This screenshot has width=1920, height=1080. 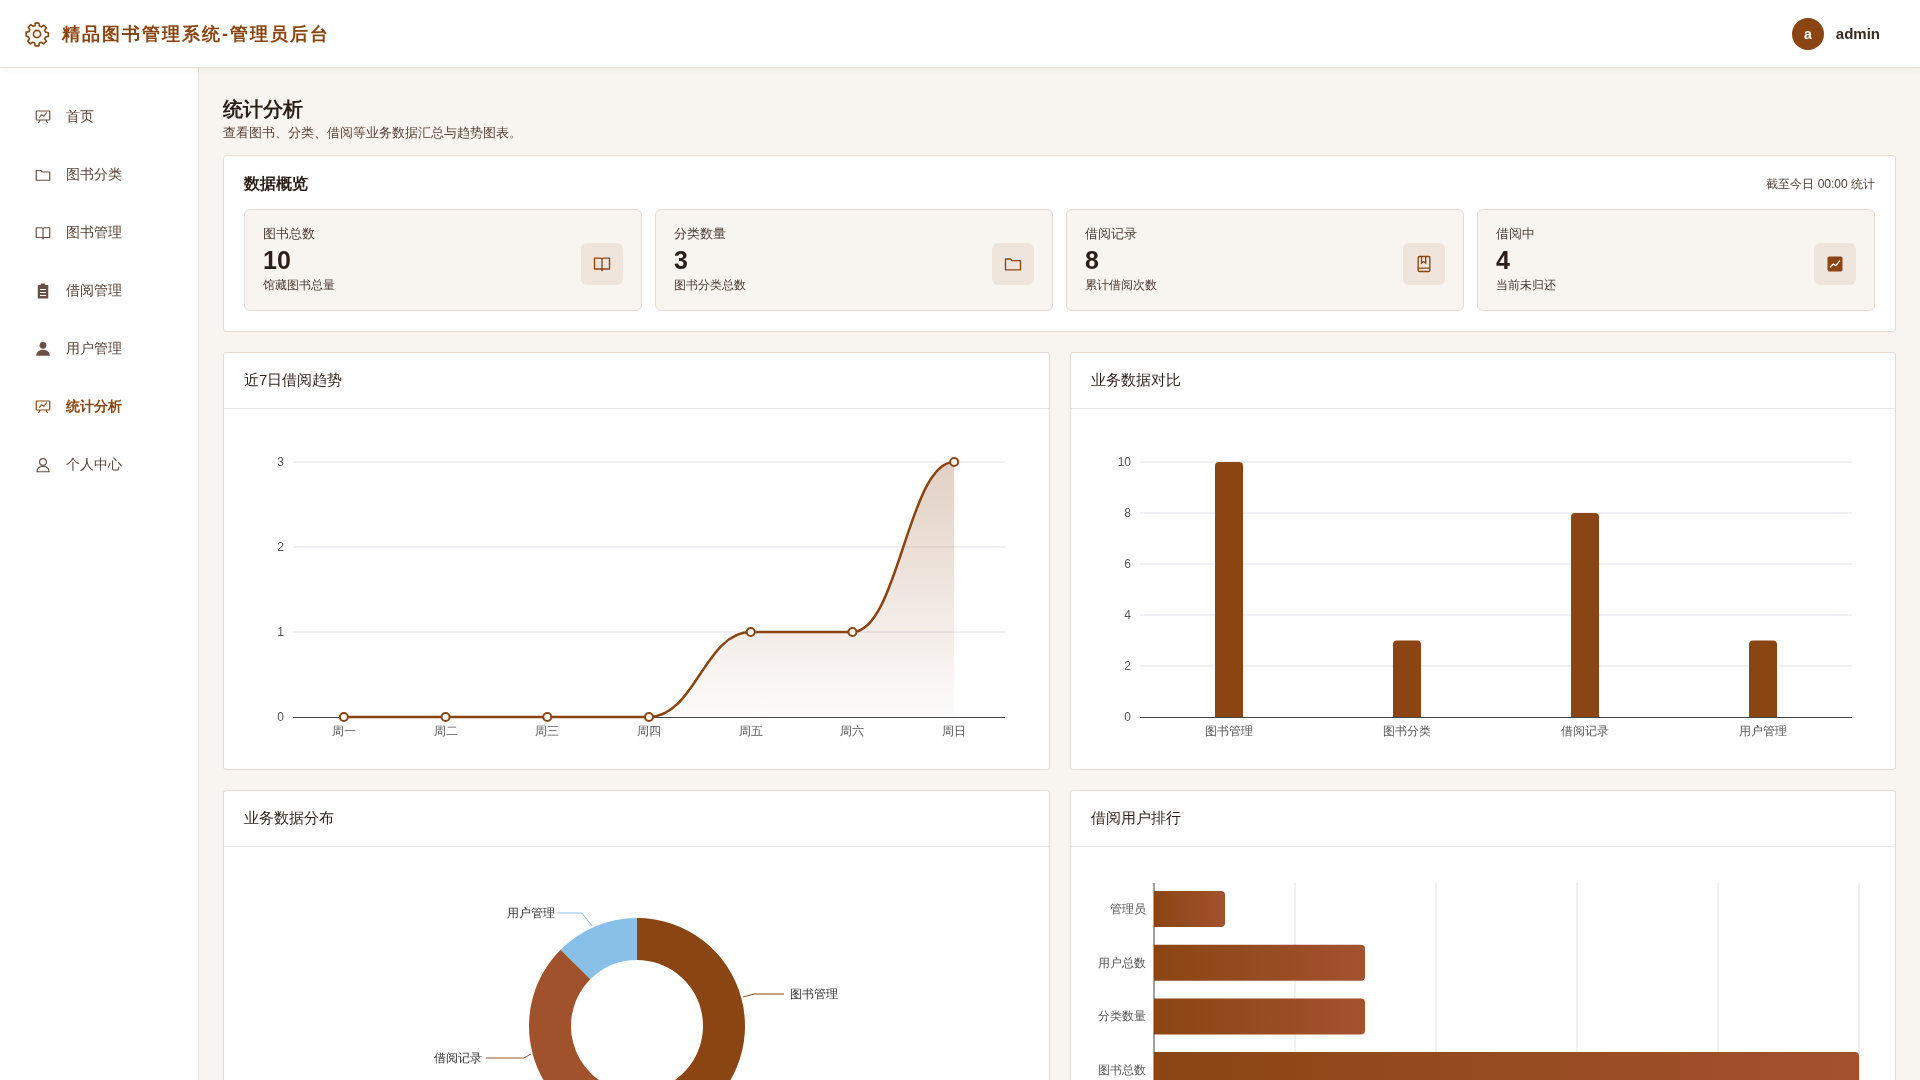 What do you see at coordinates (289, 234) in the screenshot?
I see `stat-label: 图书总数` at bounding box center [289, 234].